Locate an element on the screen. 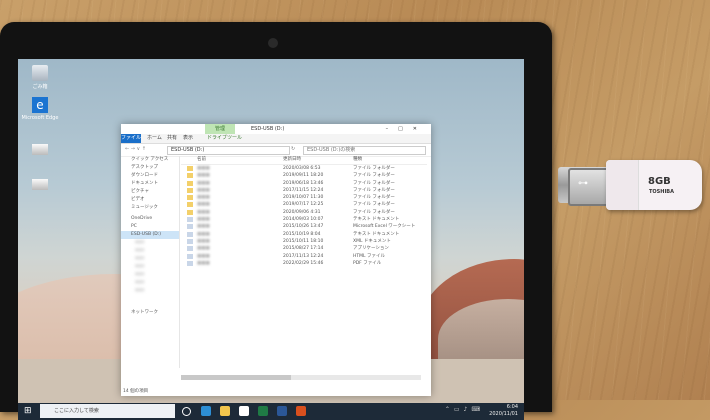 The height and width of the screenshot is (420, 710). file-row: ■■■ 2014/09/03 10:07 テキスト ドキュメント is located at coordinates (304, 219).